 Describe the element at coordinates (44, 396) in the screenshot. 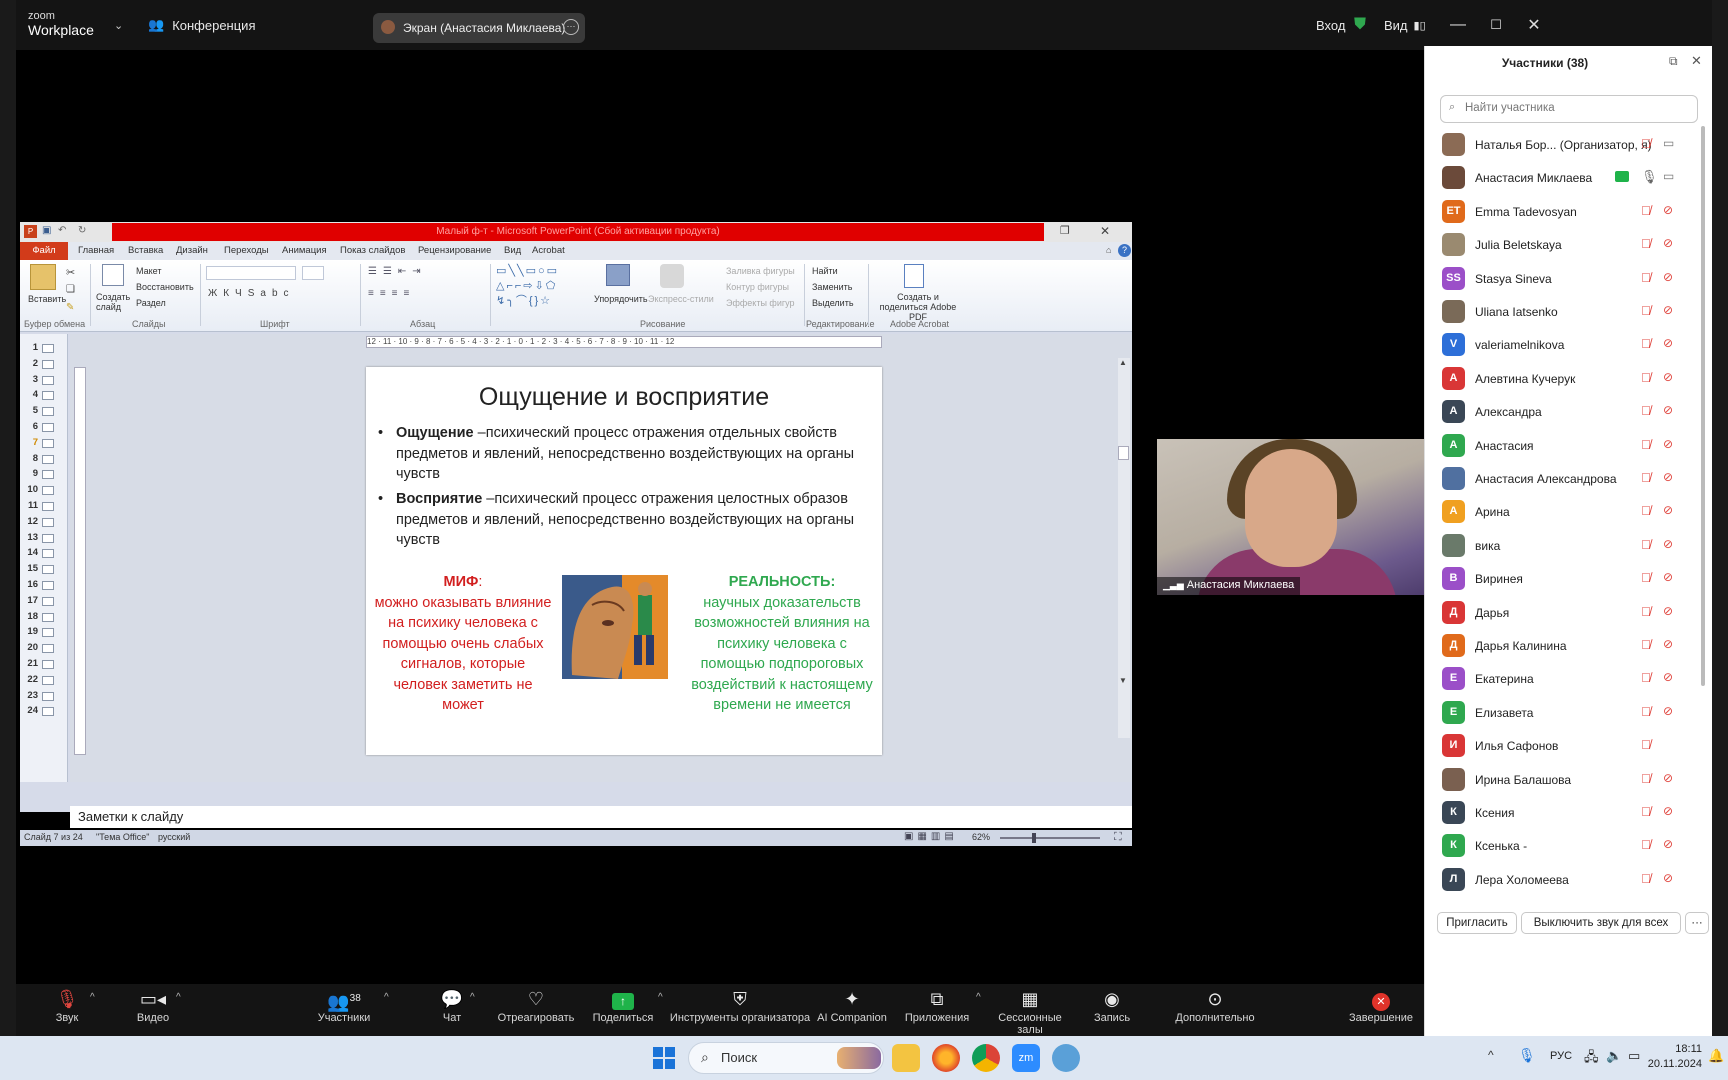

I see `slide-thumbnail: 4` at that location.